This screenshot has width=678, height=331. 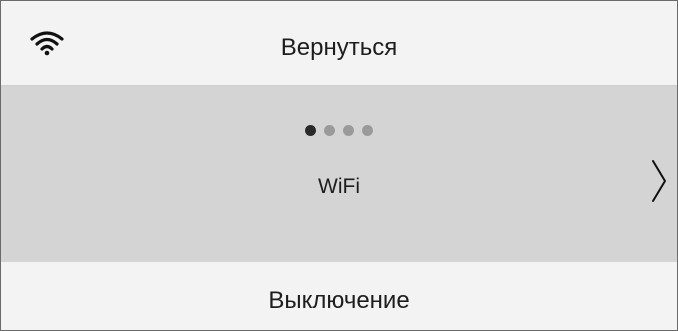 I want to click on page-dot-active, so click(x=310, y=130).